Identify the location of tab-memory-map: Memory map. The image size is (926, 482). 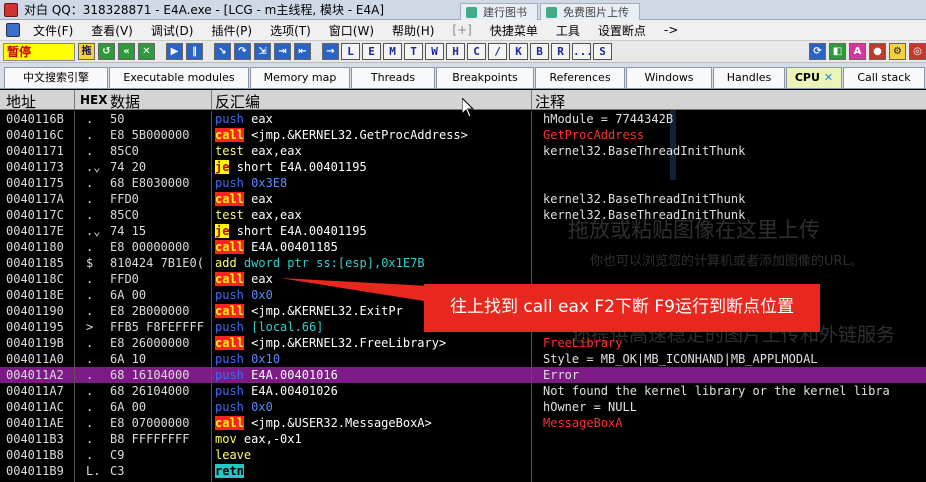
(300, 77).